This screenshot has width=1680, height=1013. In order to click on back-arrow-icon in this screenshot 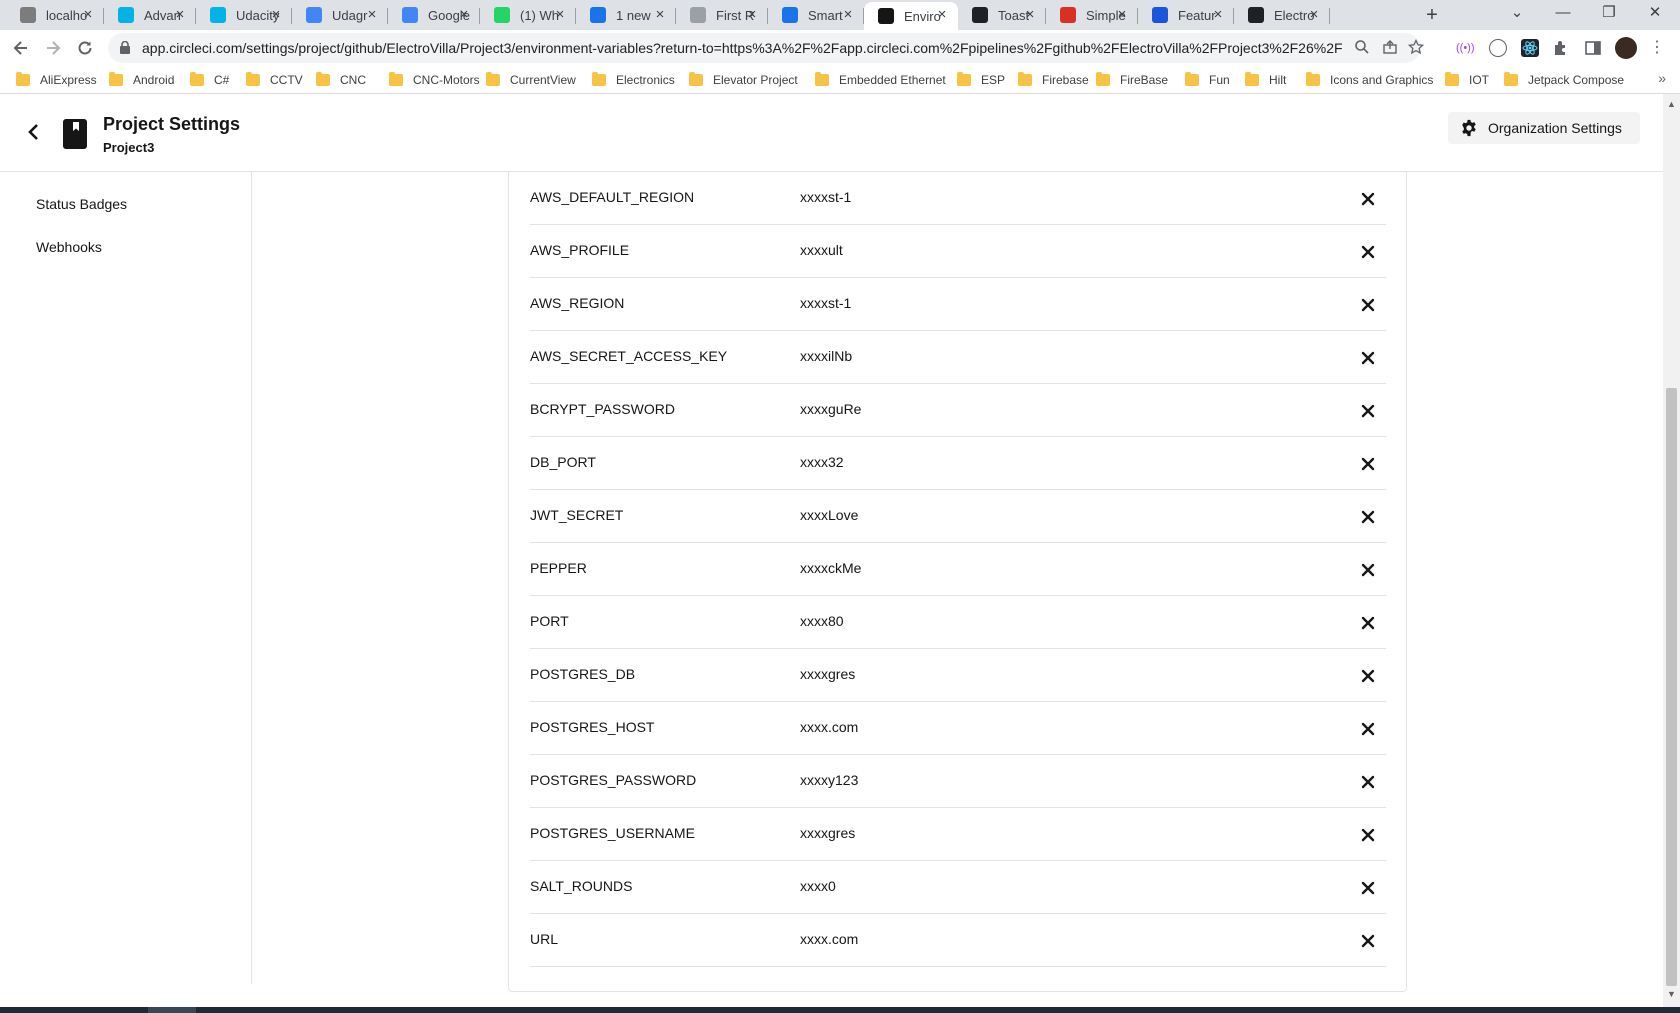, I will do `click(21, 48)`.